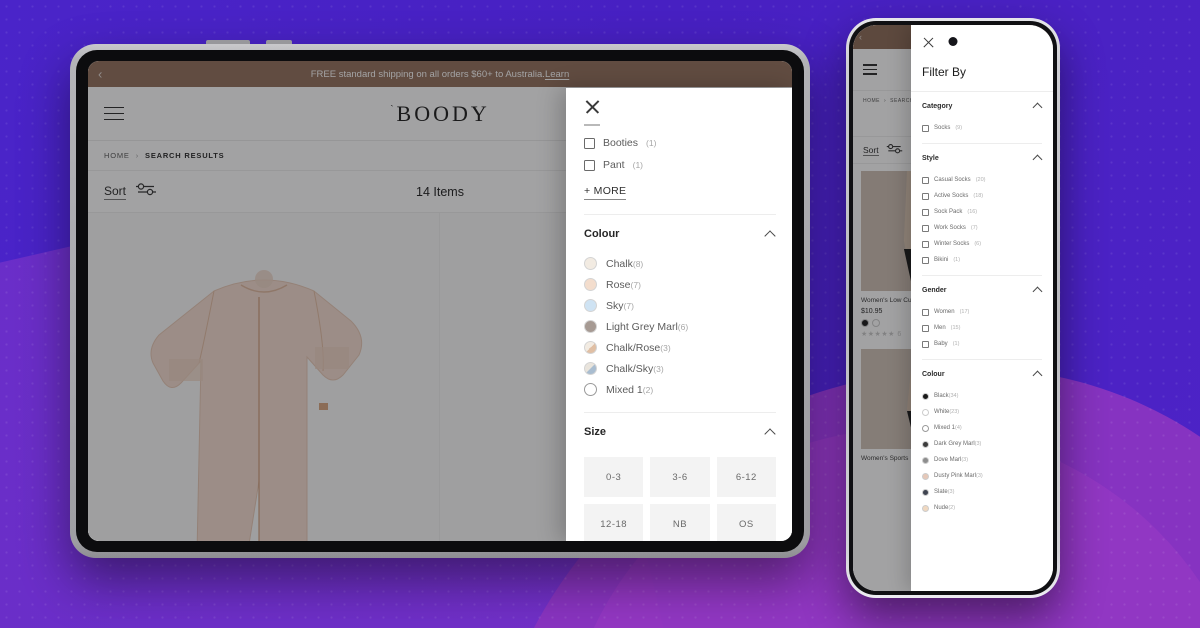 Image resolution: width=1200 pixels, height=628 pixels. I want to click on colour-option-mixed-1: Mixed 1(4), so click(982, 428).